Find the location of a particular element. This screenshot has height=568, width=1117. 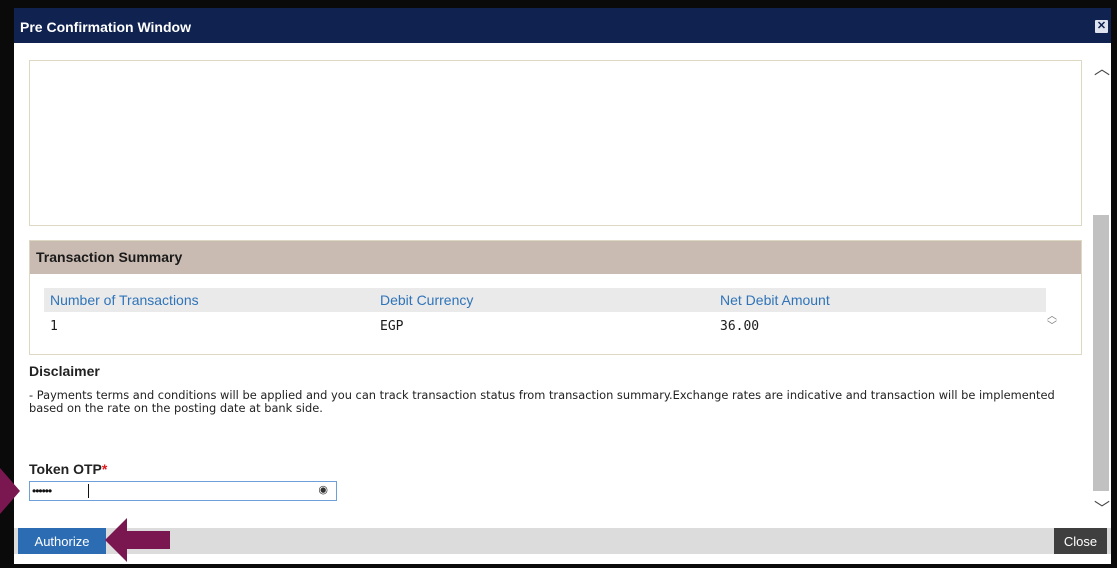

header-debit-currency: Debit Currency is located at coordinates (427, 300).